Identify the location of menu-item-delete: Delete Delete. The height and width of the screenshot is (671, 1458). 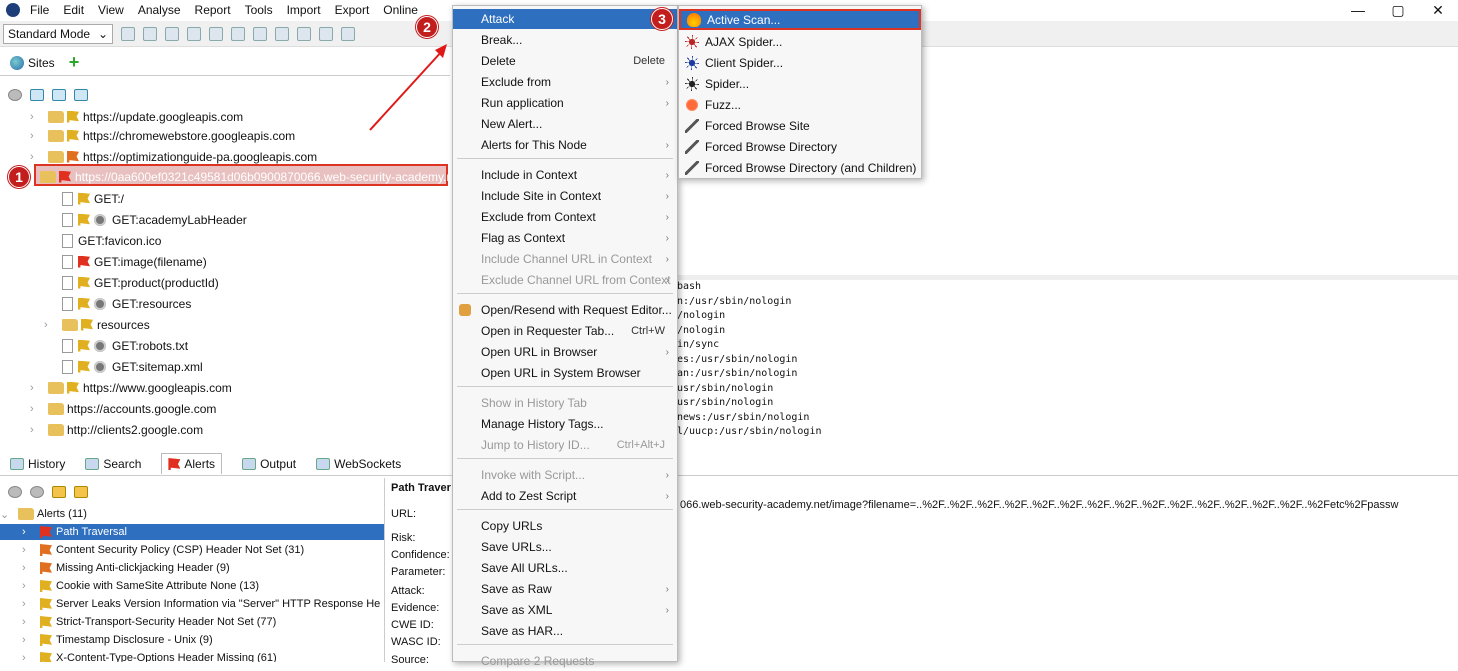
(565, 61).